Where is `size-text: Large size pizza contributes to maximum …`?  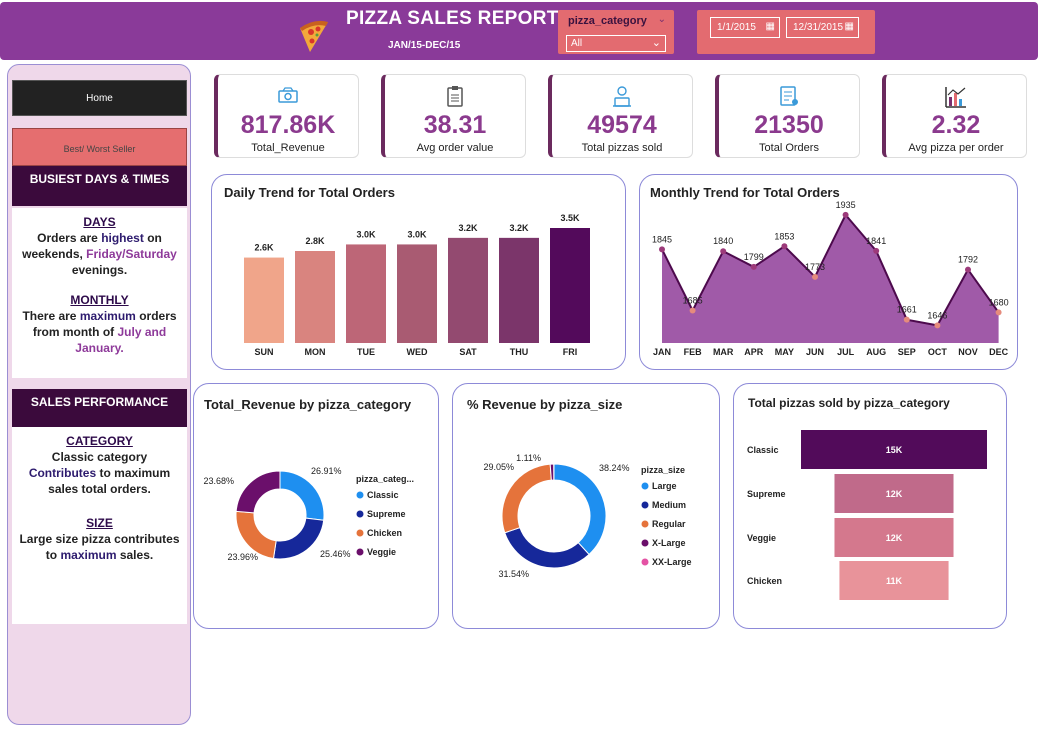
size-text: Large size pizza contributes to maximum … is located at coordinates (99, 547).